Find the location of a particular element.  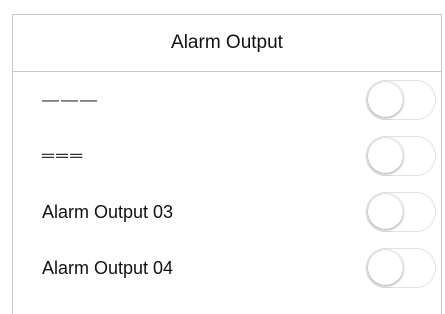

alarm-output-label: Alarm Output 04 is located at coordinates (108, 267).